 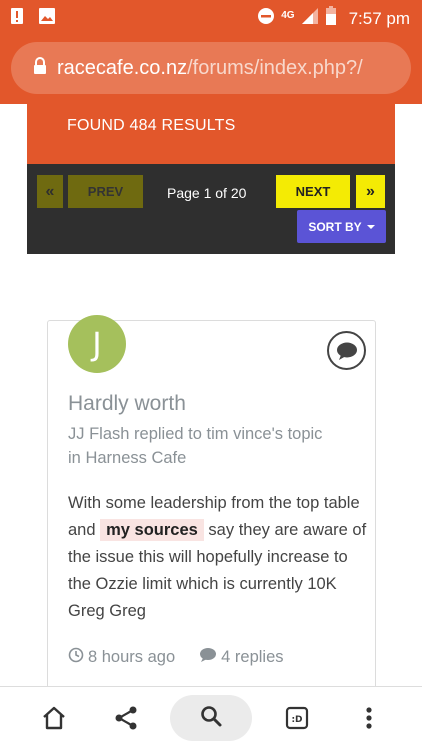 What do you see at coordinates (208, 657) in the screenshot?
I see `replies-icon` at bounding box center [208, 657].